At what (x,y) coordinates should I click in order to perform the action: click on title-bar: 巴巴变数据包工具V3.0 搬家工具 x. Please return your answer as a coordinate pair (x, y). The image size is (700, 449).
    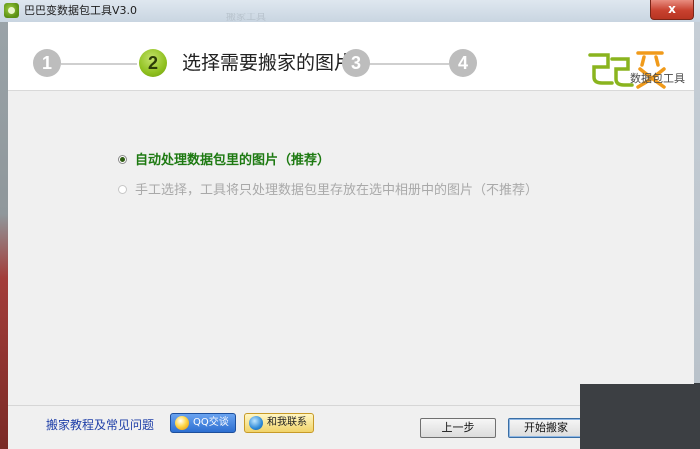
    Looking at the image, I should click on (350, 11).